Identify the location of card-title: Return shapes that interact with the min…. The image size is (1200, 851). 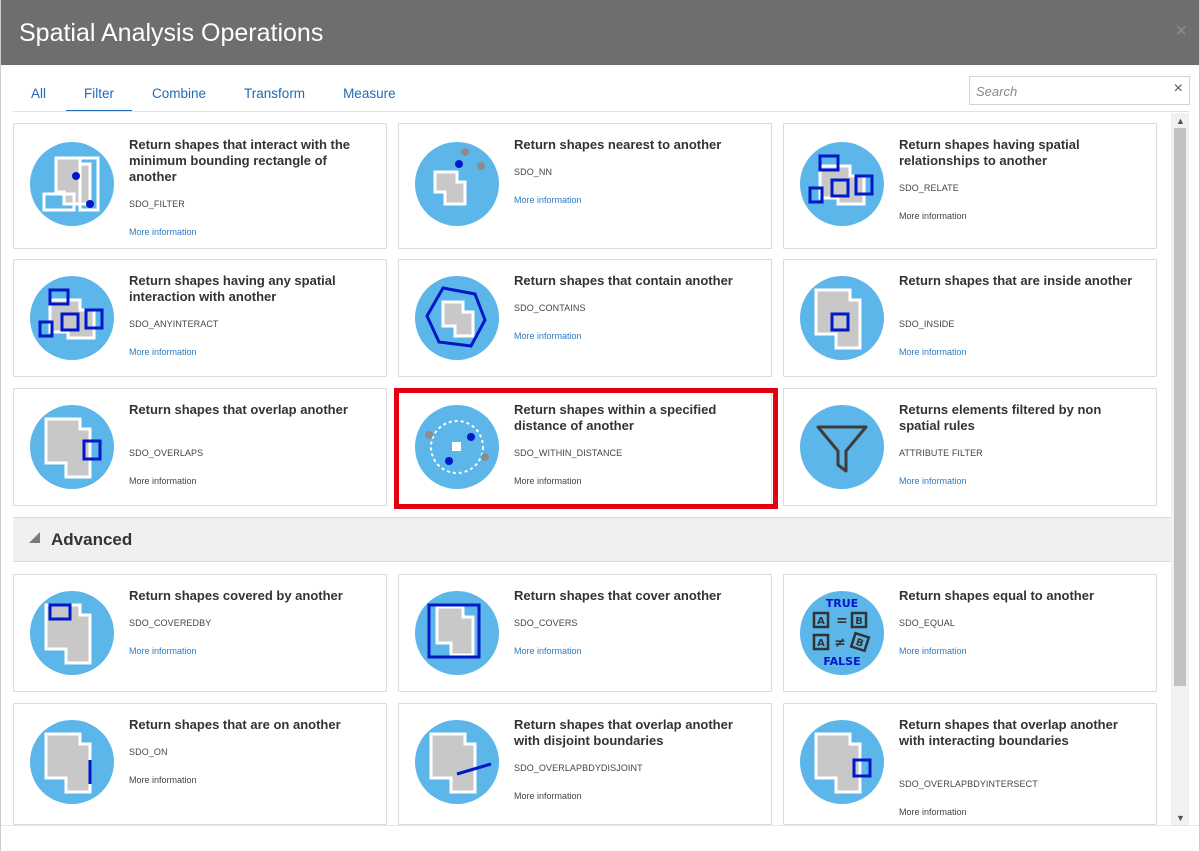
(240, 160).